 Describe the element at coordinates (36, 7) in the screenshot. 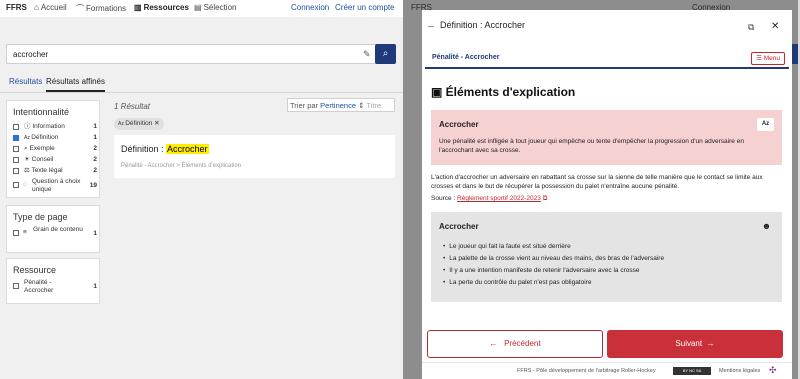

I see `home-icon: ⌂` at that location.